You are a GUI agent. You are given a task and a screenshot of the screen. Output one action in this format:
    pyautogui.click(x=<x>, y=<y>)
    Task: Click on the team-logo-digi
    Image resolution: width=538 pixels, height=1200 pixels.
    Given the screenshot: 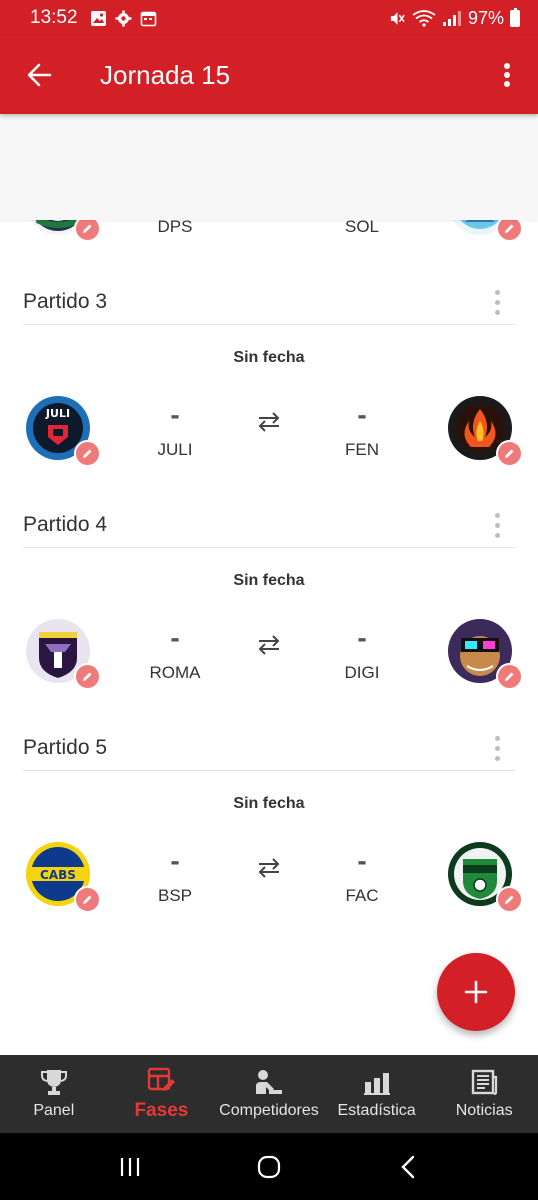 What is the action you would take?
    pyautogui.click(x=485, y=654)
    